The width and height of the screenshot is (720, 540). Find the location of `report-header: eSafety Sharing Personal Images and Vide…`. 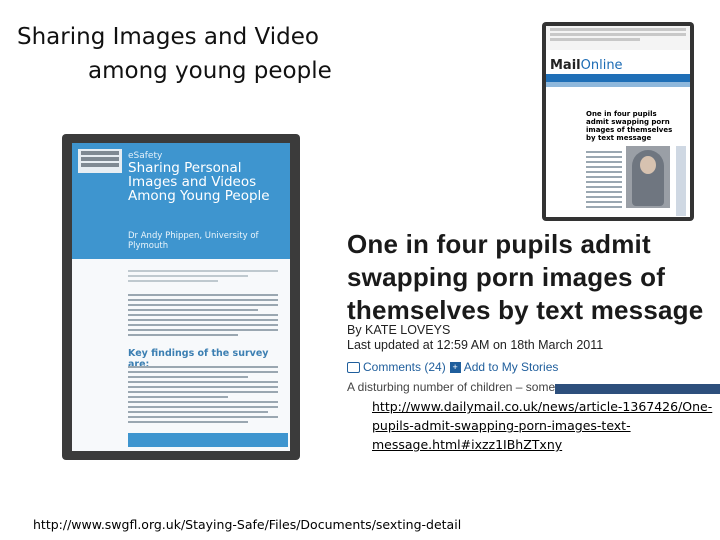

report-header: eSafety Sharing Personal Images and Vide… is located at coordinates (181, 201).